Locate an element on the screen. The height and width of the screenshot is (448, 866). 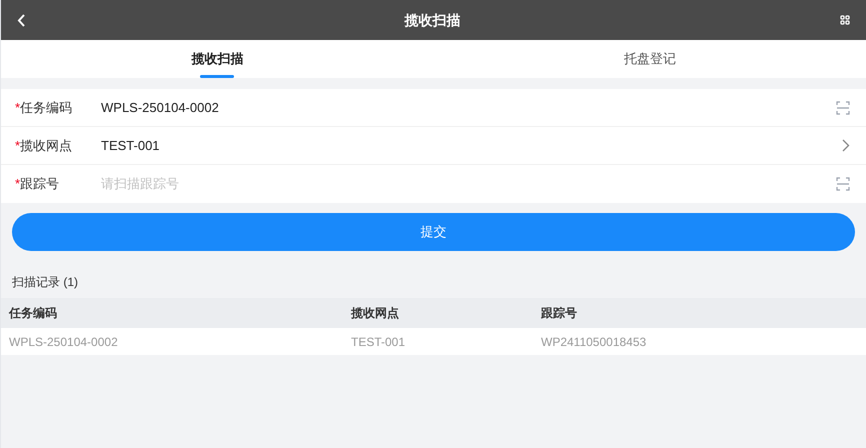
column-header: 跟踪号 is located at coordinates (559, 313).